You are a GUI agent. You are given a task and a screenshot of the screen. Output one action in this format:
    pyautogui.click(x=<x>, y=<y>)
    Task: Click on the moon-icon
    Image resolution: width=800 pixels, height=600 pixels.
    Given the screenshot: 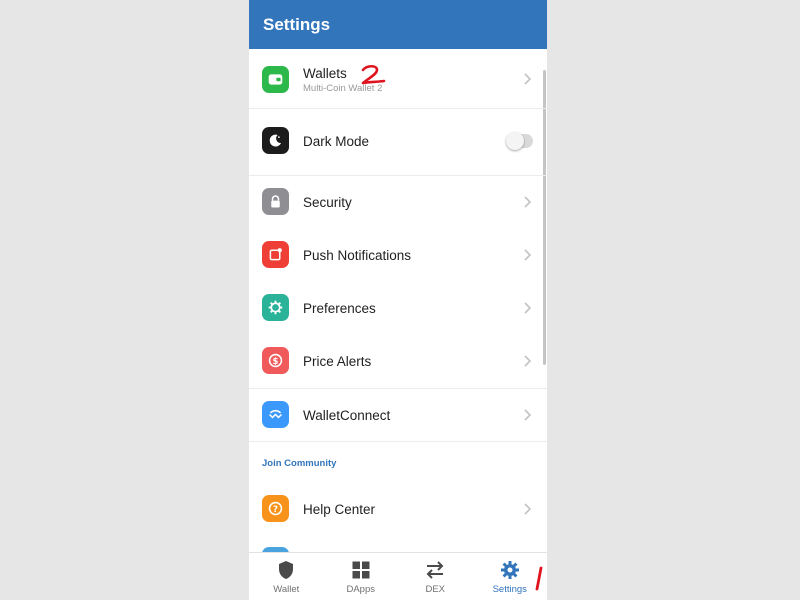 What is the action you would take?
    pyautogui.click(x=275, y=140)
    